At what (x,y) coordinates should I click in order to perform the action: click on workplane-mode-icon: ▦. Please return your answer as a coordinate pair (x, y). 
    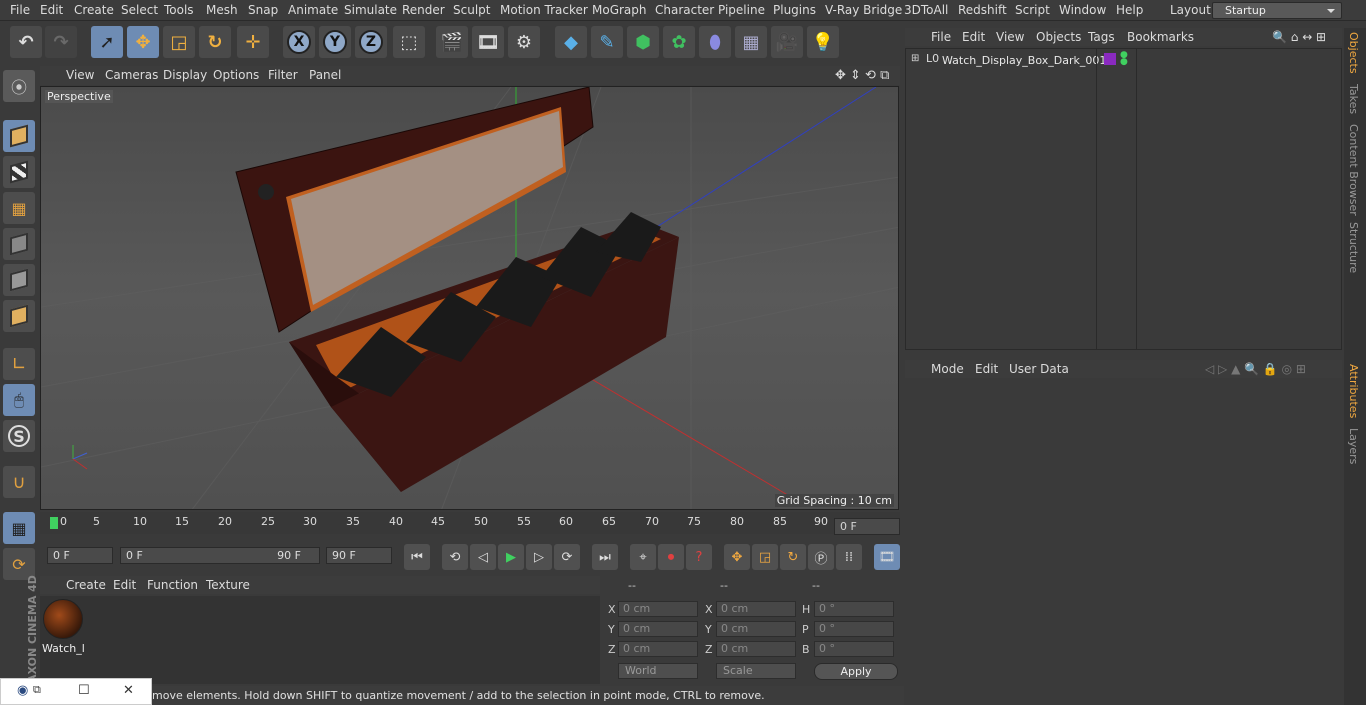
    Looking at the image, I should click on (19, 208).